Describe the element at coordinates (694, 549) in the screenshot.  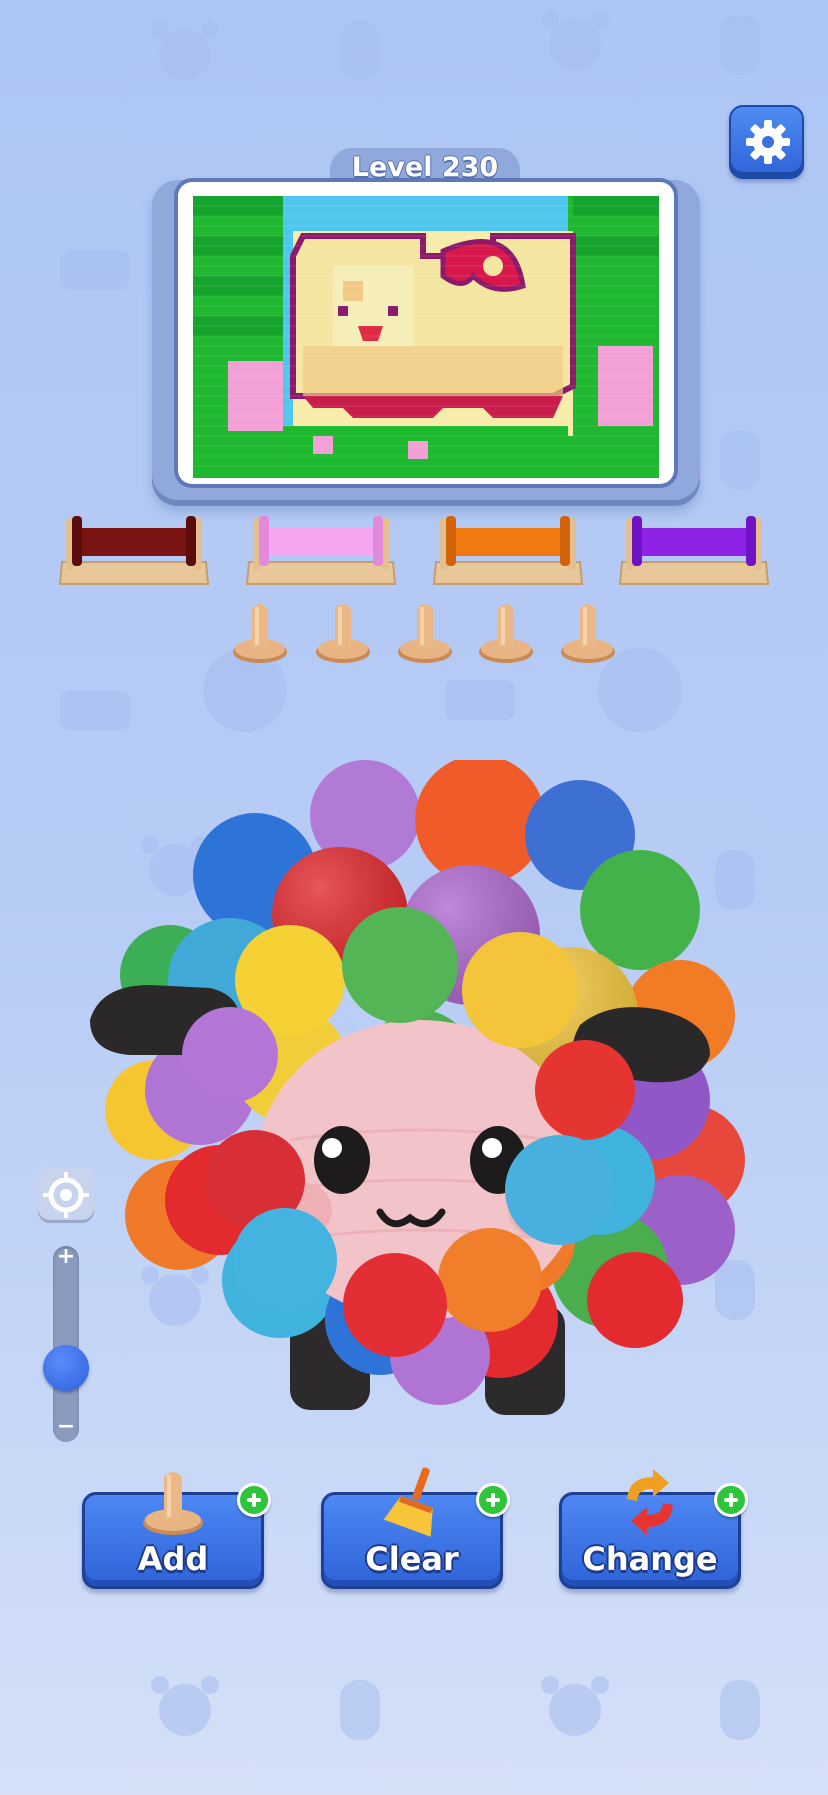
I see `purple-spool` at that location.